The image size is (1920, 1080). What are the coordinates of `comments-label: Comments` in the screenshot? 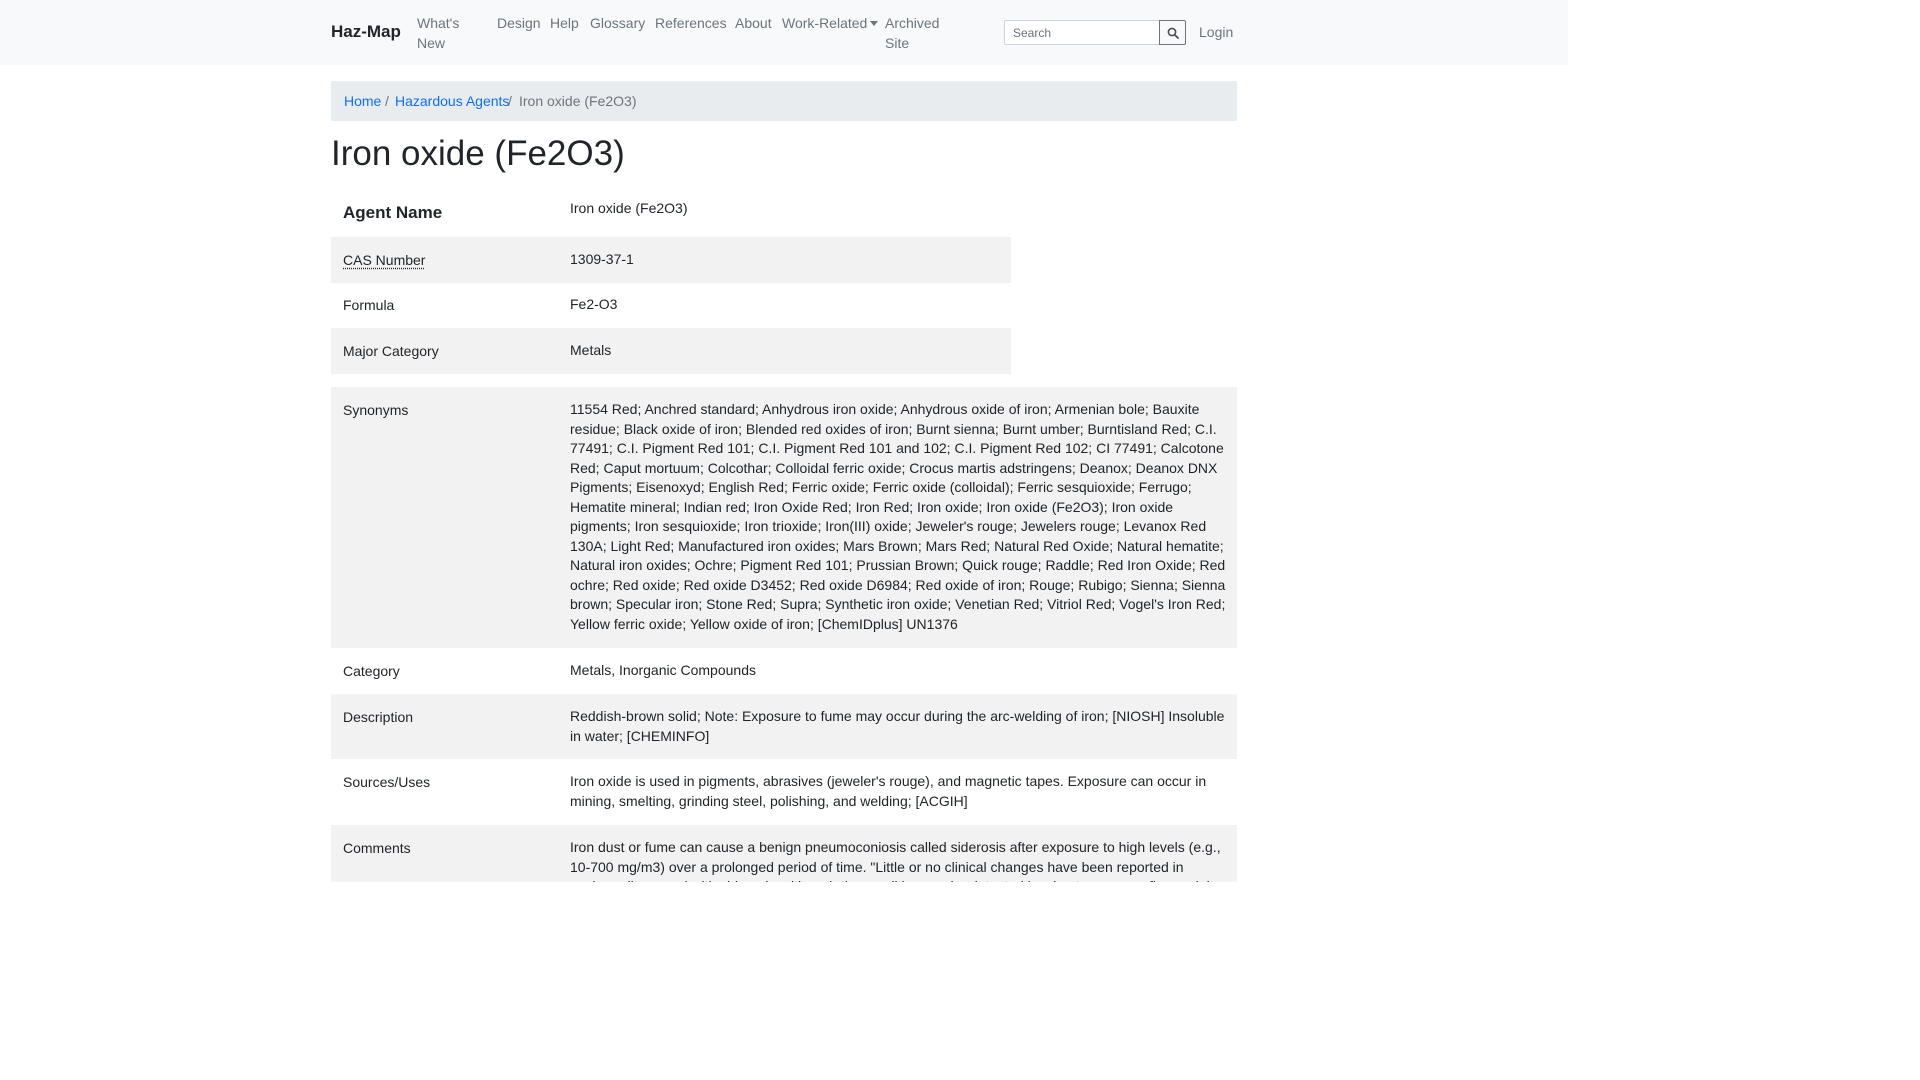 It's located at (377, 848).